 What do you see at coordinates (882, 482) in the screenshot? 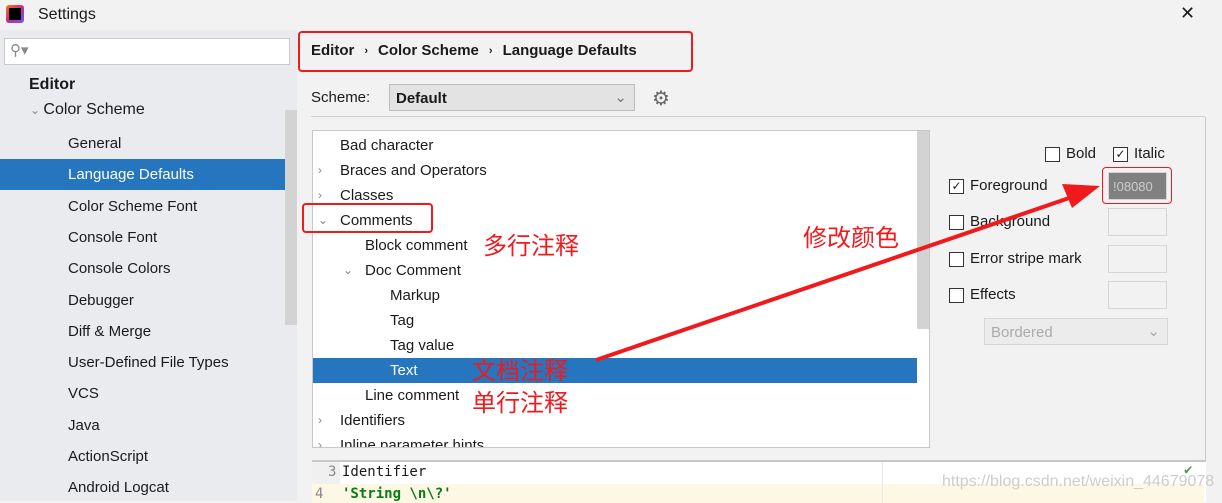
I see `right-margin` at bounding box center [882, 482].